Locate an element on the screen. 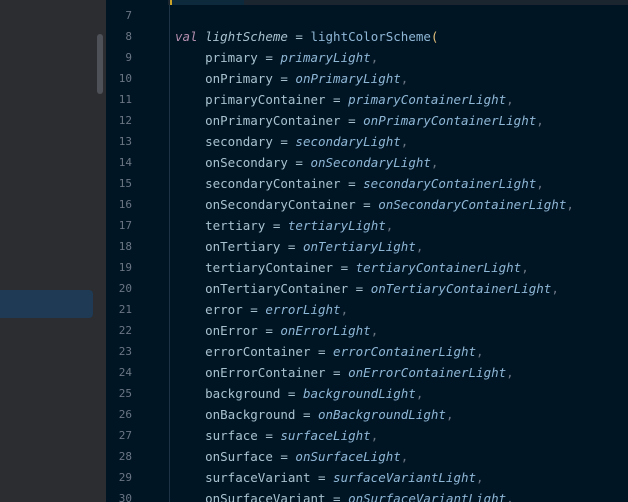 The image size is (628, 502). line-number: 22 is located at coordinates (125, 330).